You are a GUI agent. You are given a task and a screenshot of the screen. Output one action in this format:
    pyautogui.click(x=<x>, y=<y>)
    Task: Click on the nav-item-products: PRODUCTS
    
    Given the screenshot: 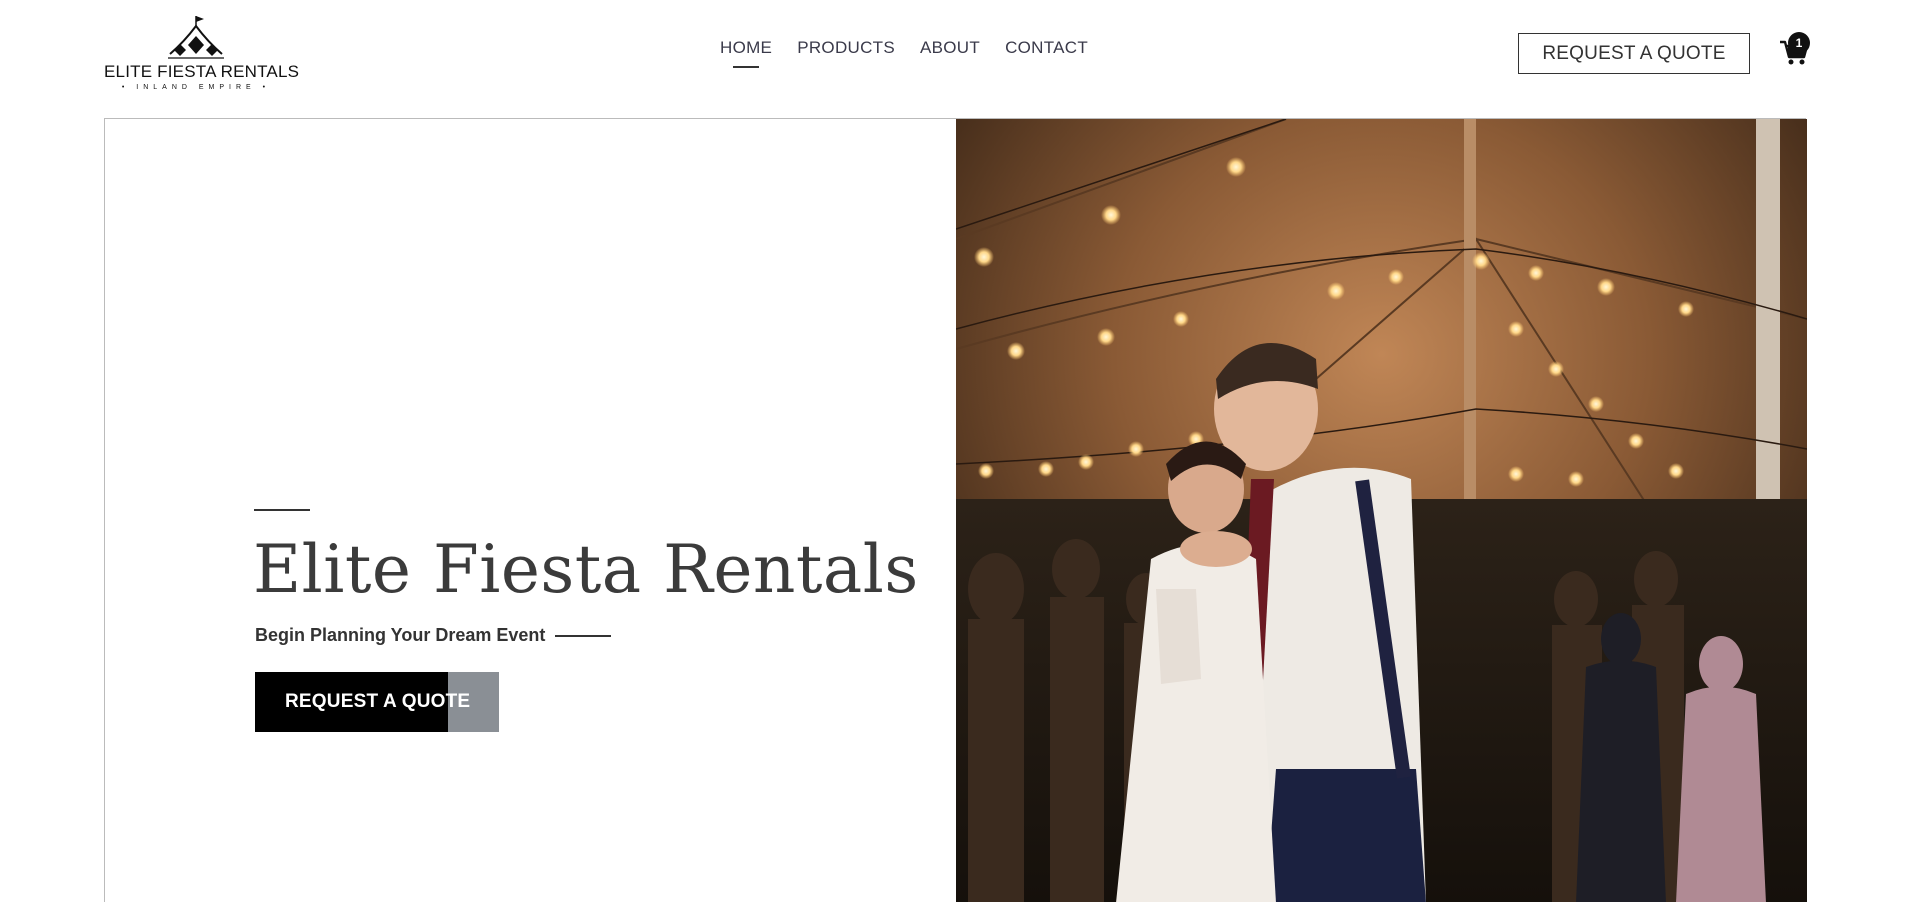 What is the action you would take?
    pyautogui.click(x=846, y=48)
    